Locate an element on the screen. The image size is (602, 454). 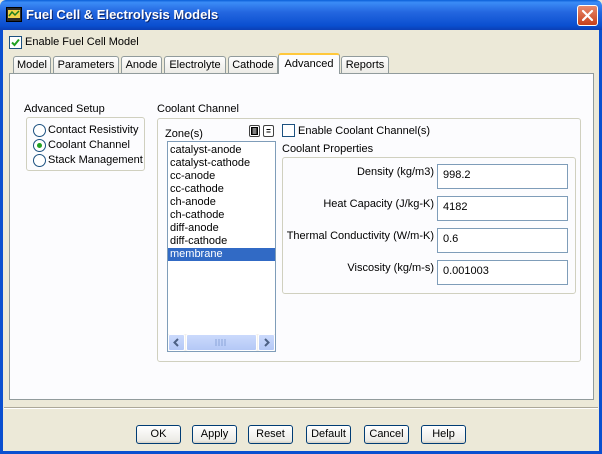
viscosity-input: 0.001003 is located at coordinates (502, 272).